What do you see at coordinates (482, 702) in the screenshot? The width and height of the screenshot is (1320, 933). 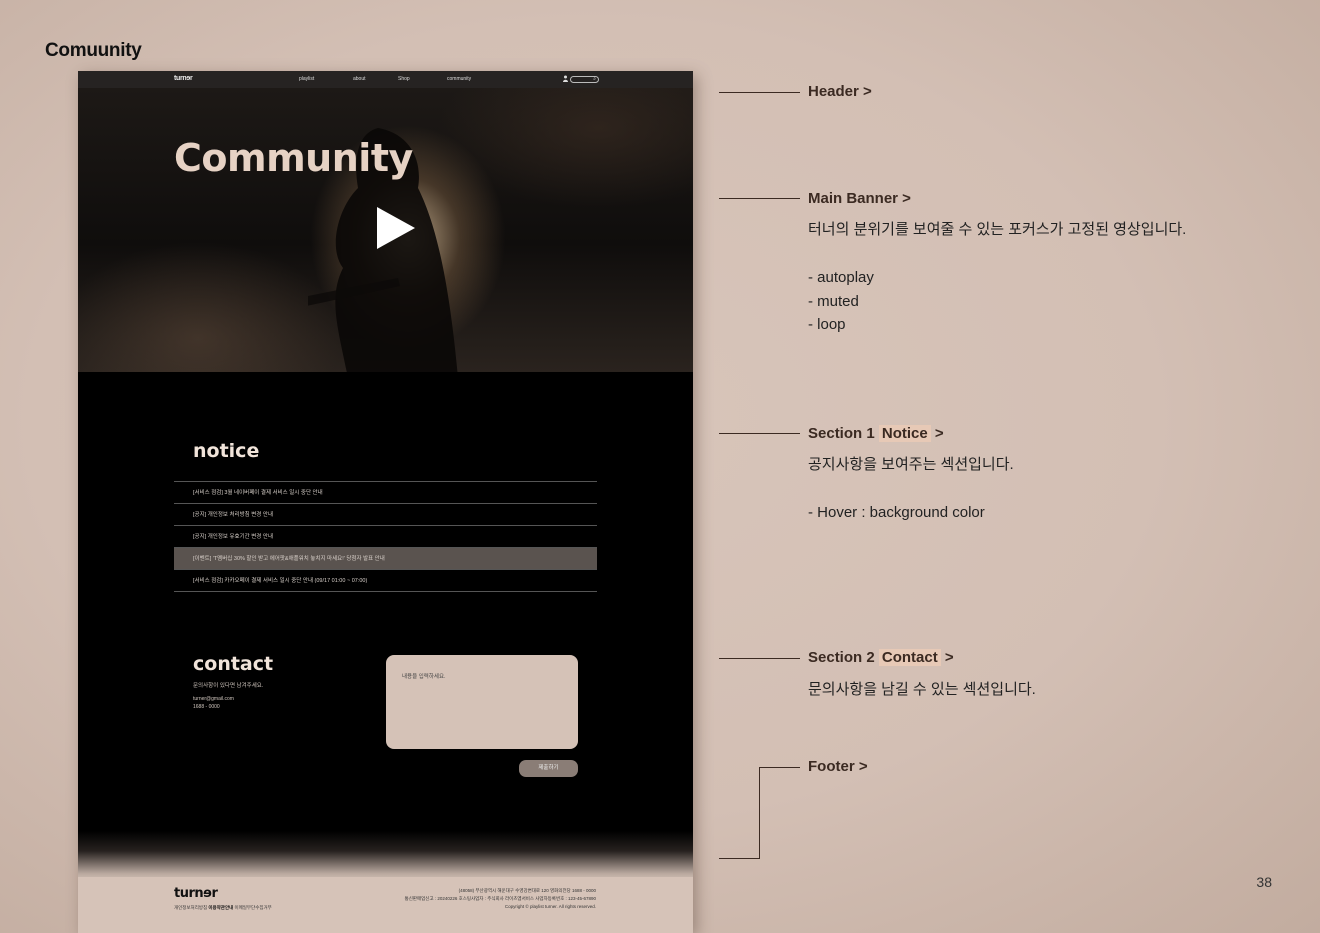 I see `contact-message-field: 내용을 입력하세요.` at bounding box center [482, 702].